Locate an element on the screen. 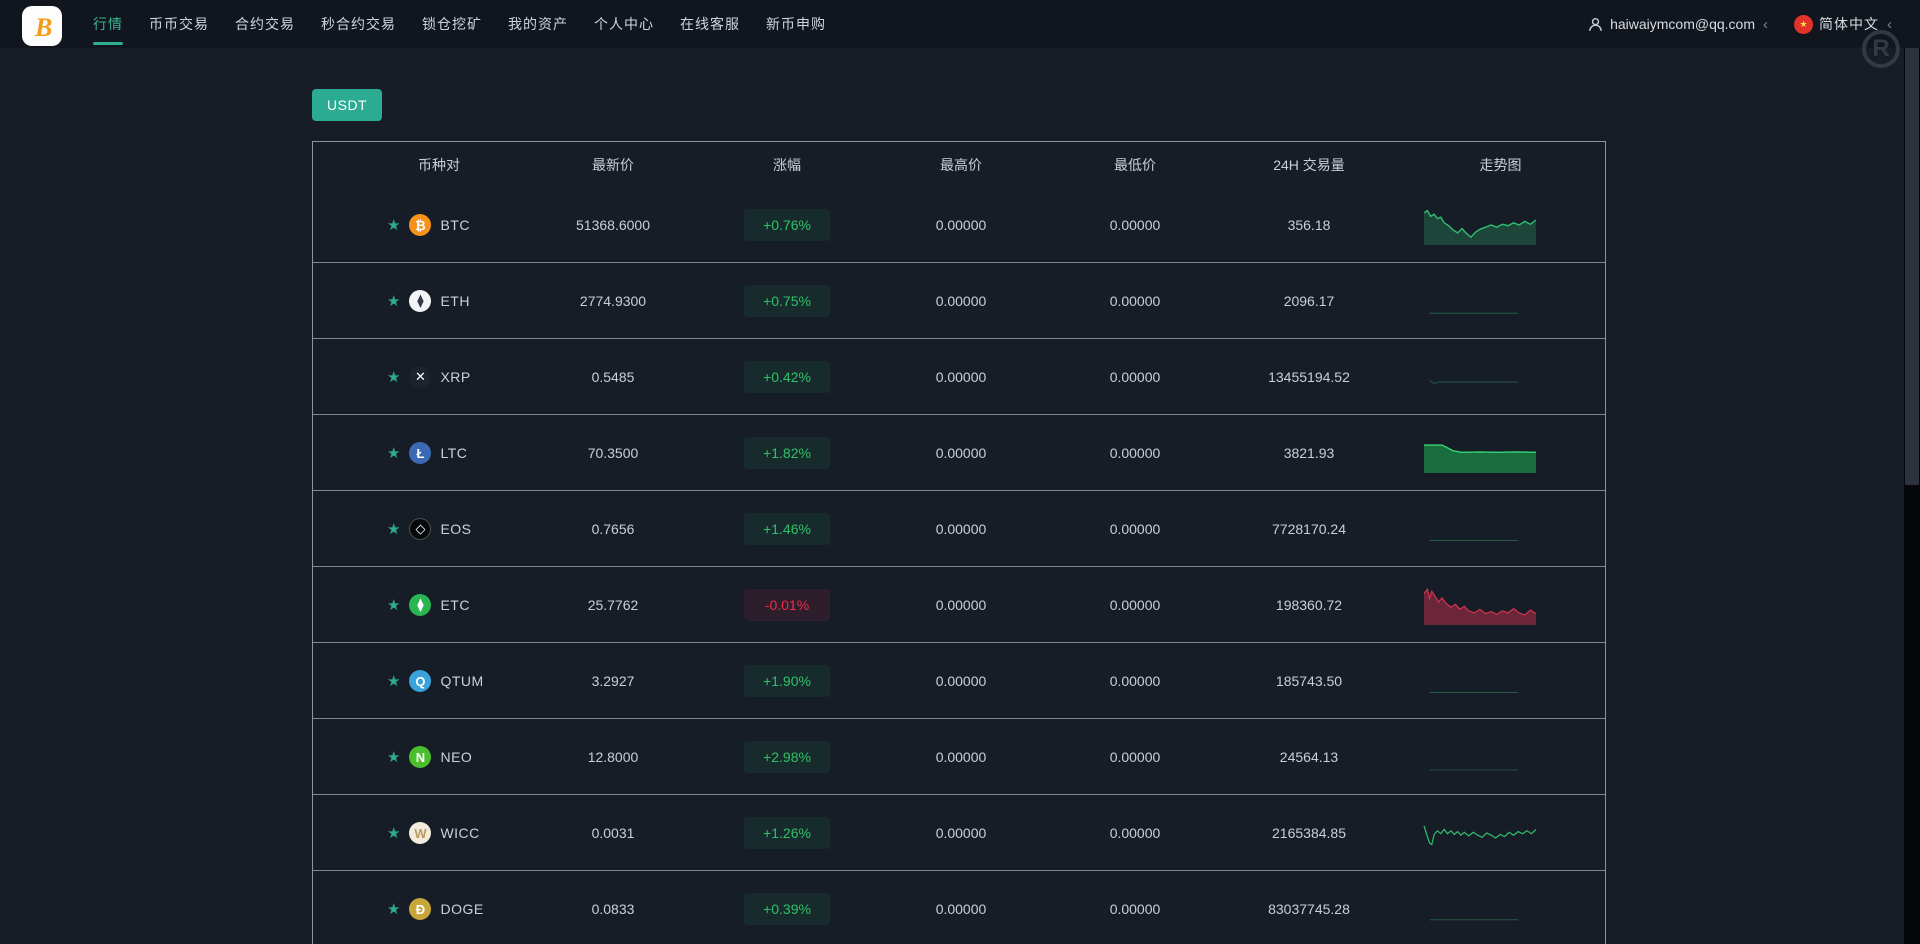  china-flag-icon: ★ is located at coordinates (1803, 24).